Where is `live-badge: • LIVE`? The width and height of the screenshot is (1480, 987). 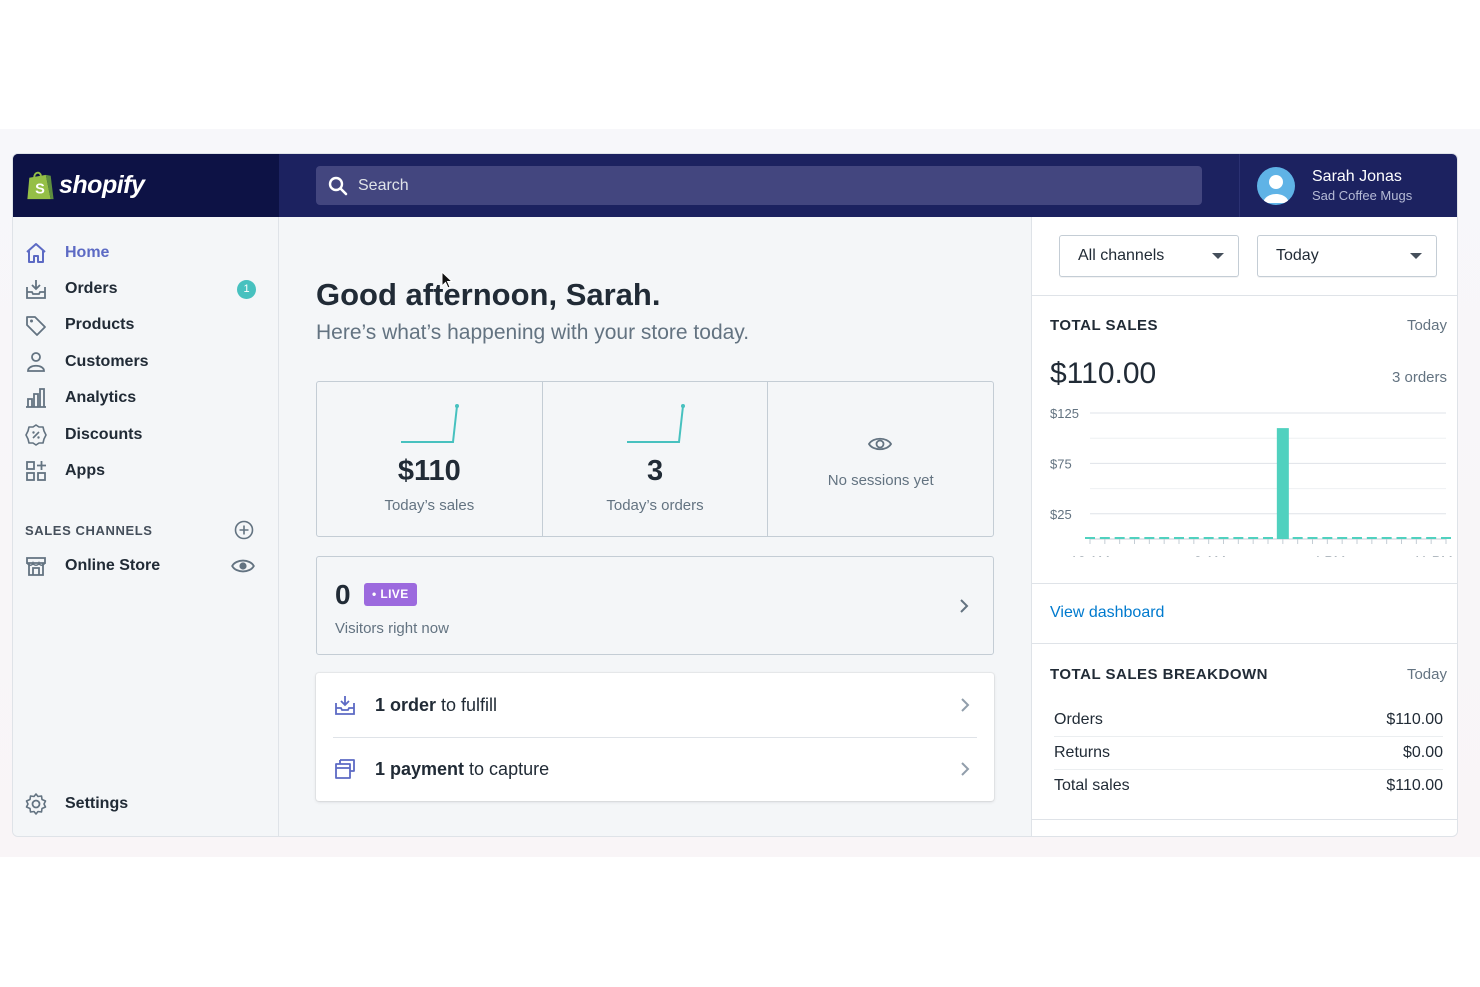 live-badge: • LIVE is located at coordinates (390, 594).